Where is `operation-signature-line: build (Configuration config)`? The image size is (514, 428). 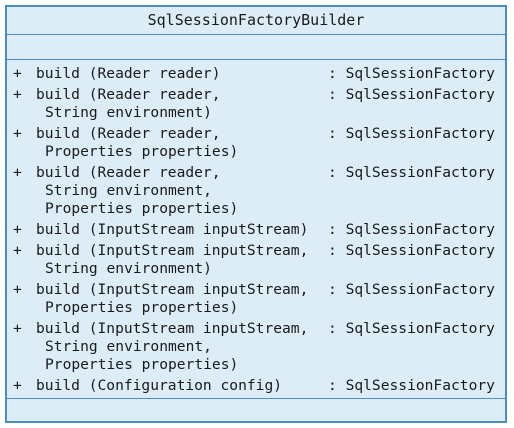 operation-signature-line: build (Configuration config) is located at coordinates (159, 385).